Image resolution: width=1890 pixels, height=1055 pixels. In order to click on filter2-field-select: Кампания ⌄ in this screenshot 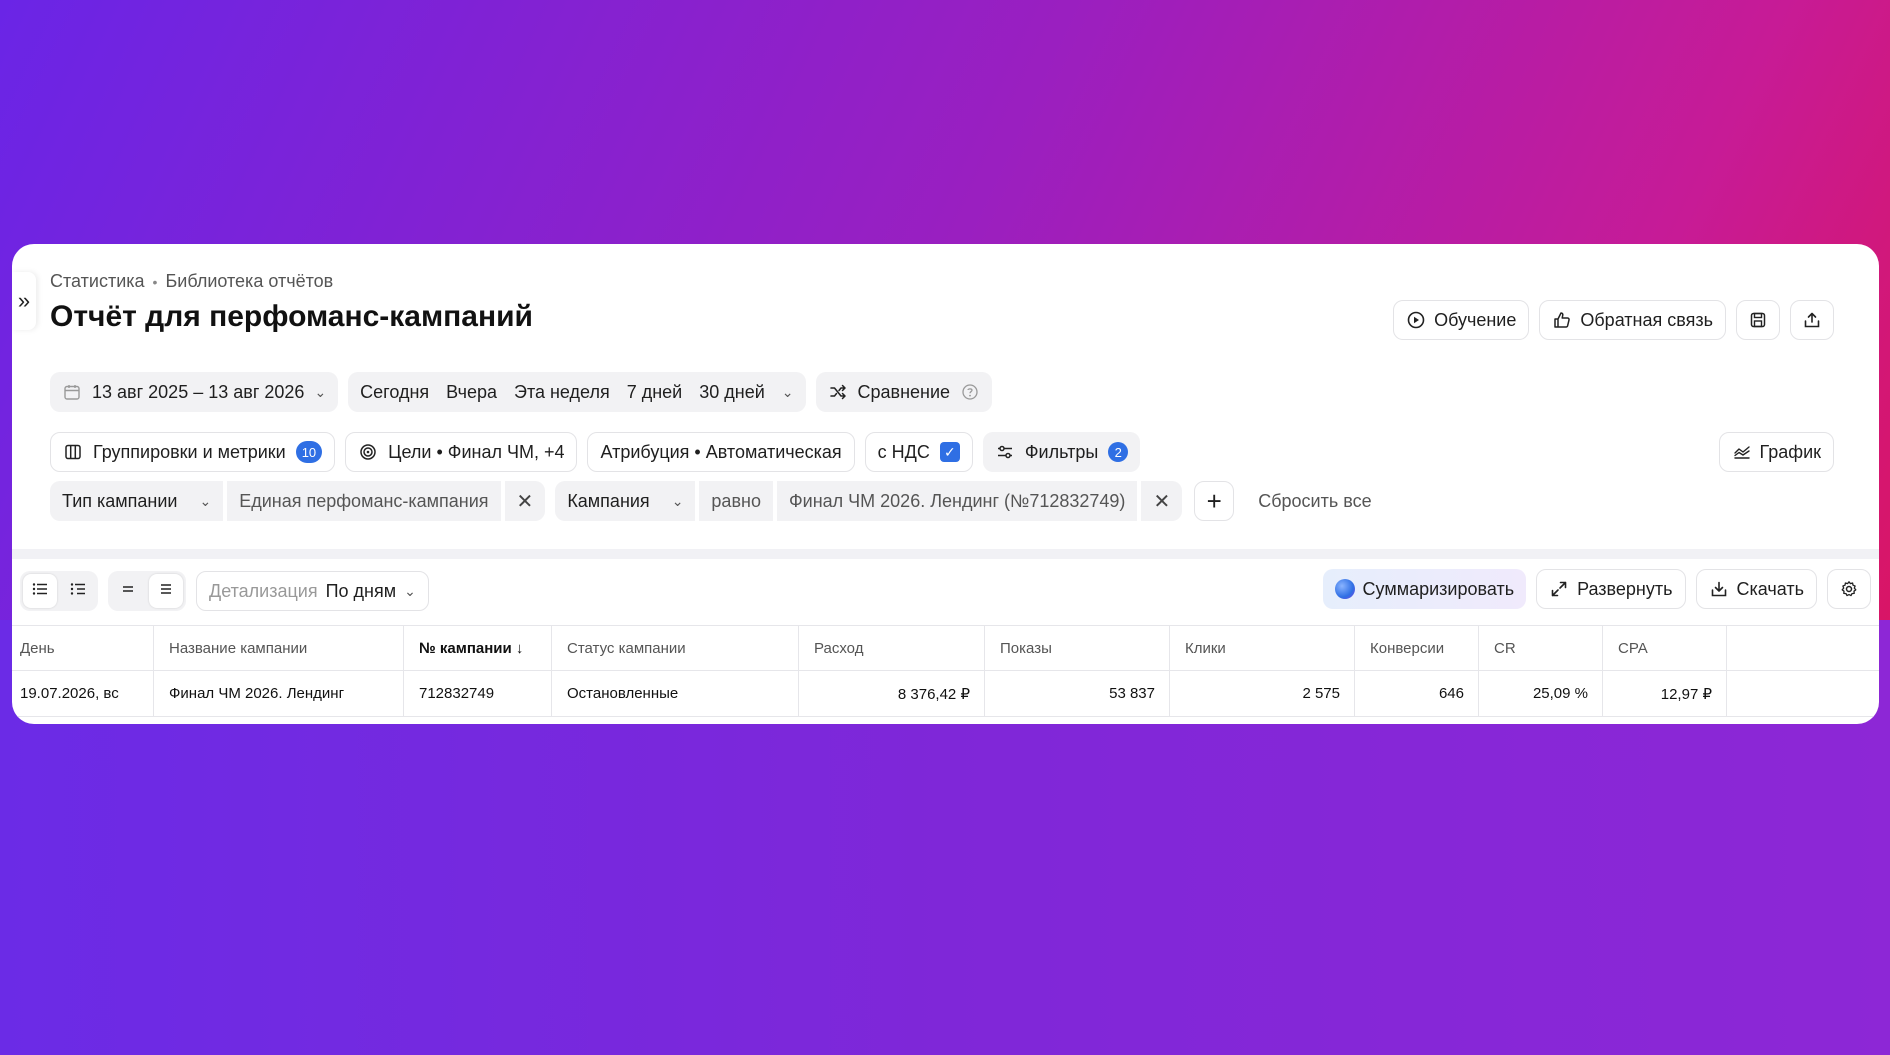, I will do `click(625, 501)`.